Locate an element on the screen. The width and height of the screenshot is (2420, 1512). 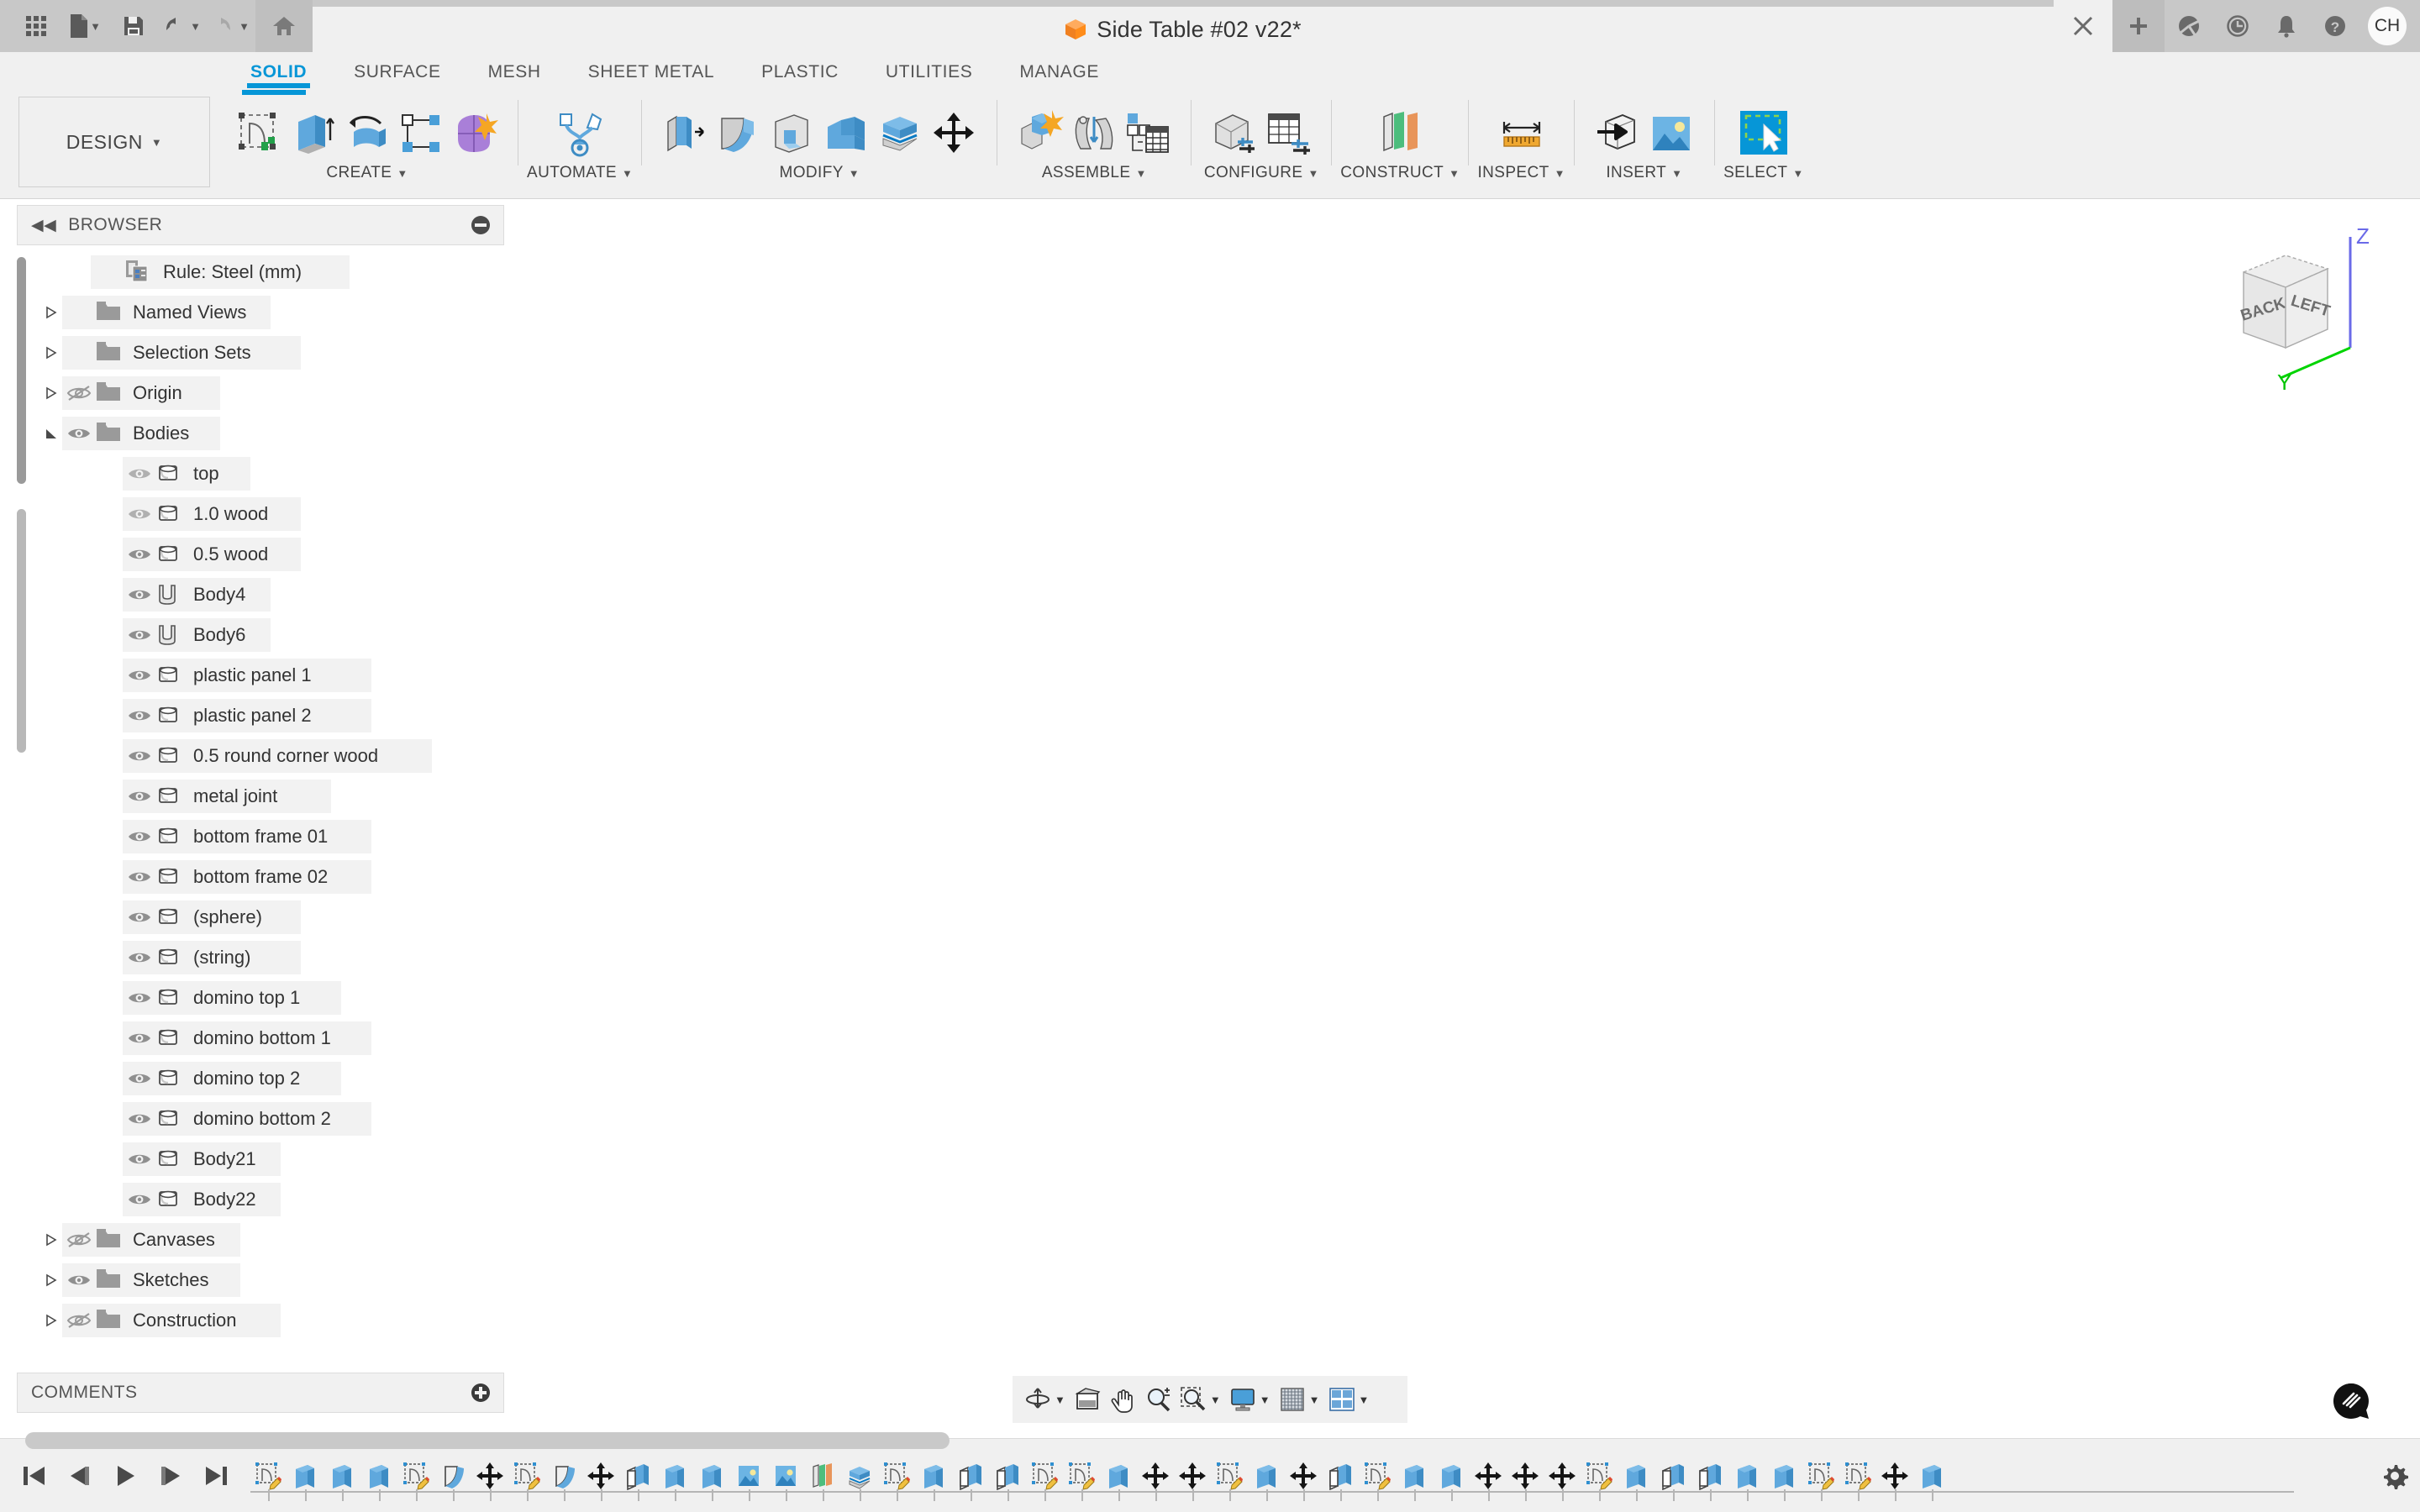
new-document-icon: ▼ is located at coordinates (84, 26).